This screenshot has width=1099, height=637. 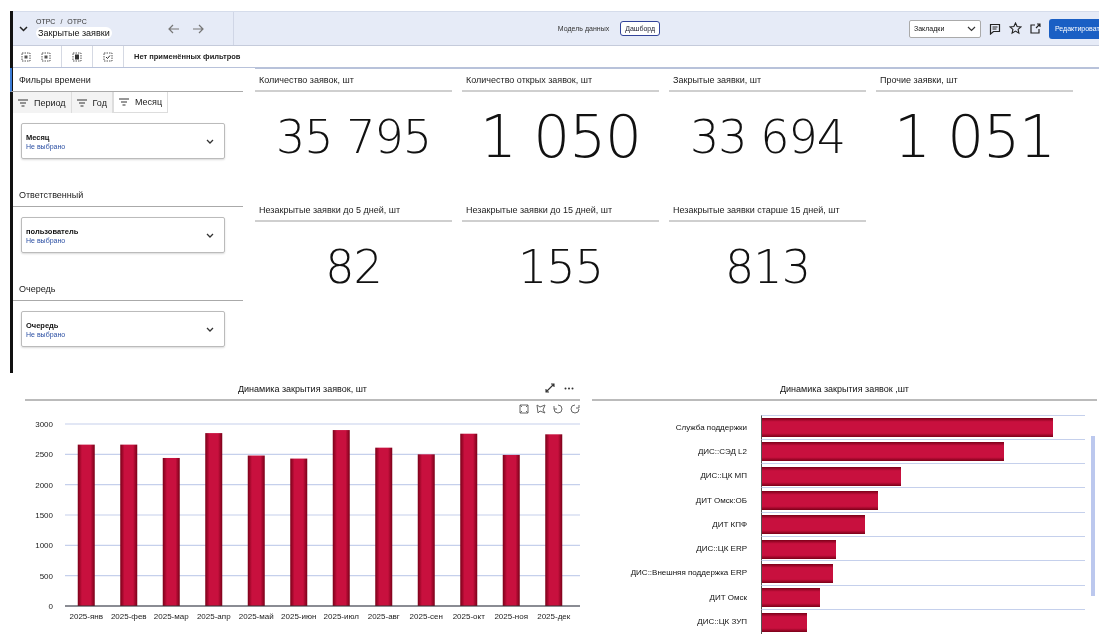 I want to click on axis-label: 2025-дек, so click(x=554, y=616).